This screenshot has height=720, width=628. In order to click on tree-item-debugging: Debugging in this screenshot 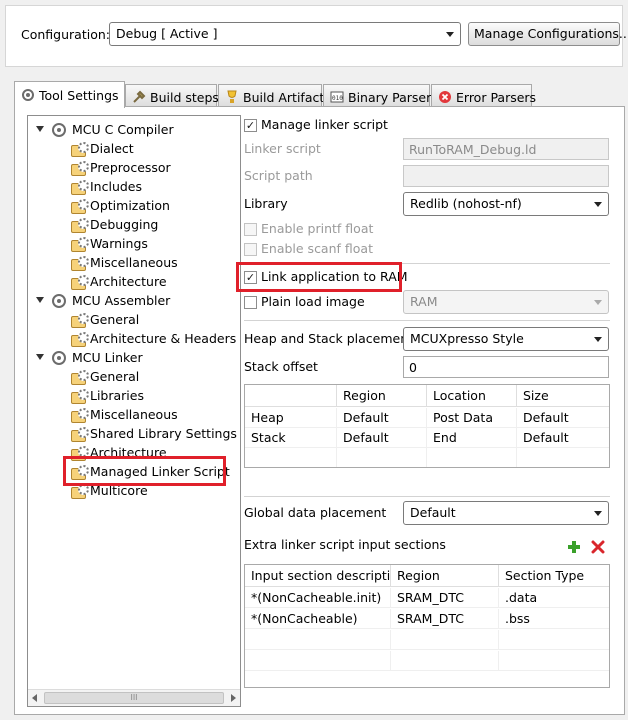, I will do `click(114, 224)`.